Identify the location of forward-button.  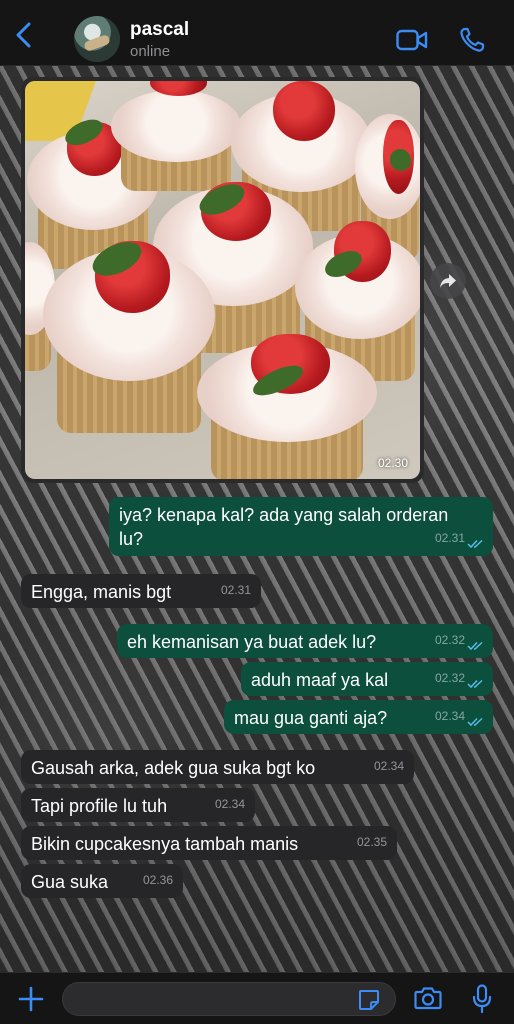
(448, 281).